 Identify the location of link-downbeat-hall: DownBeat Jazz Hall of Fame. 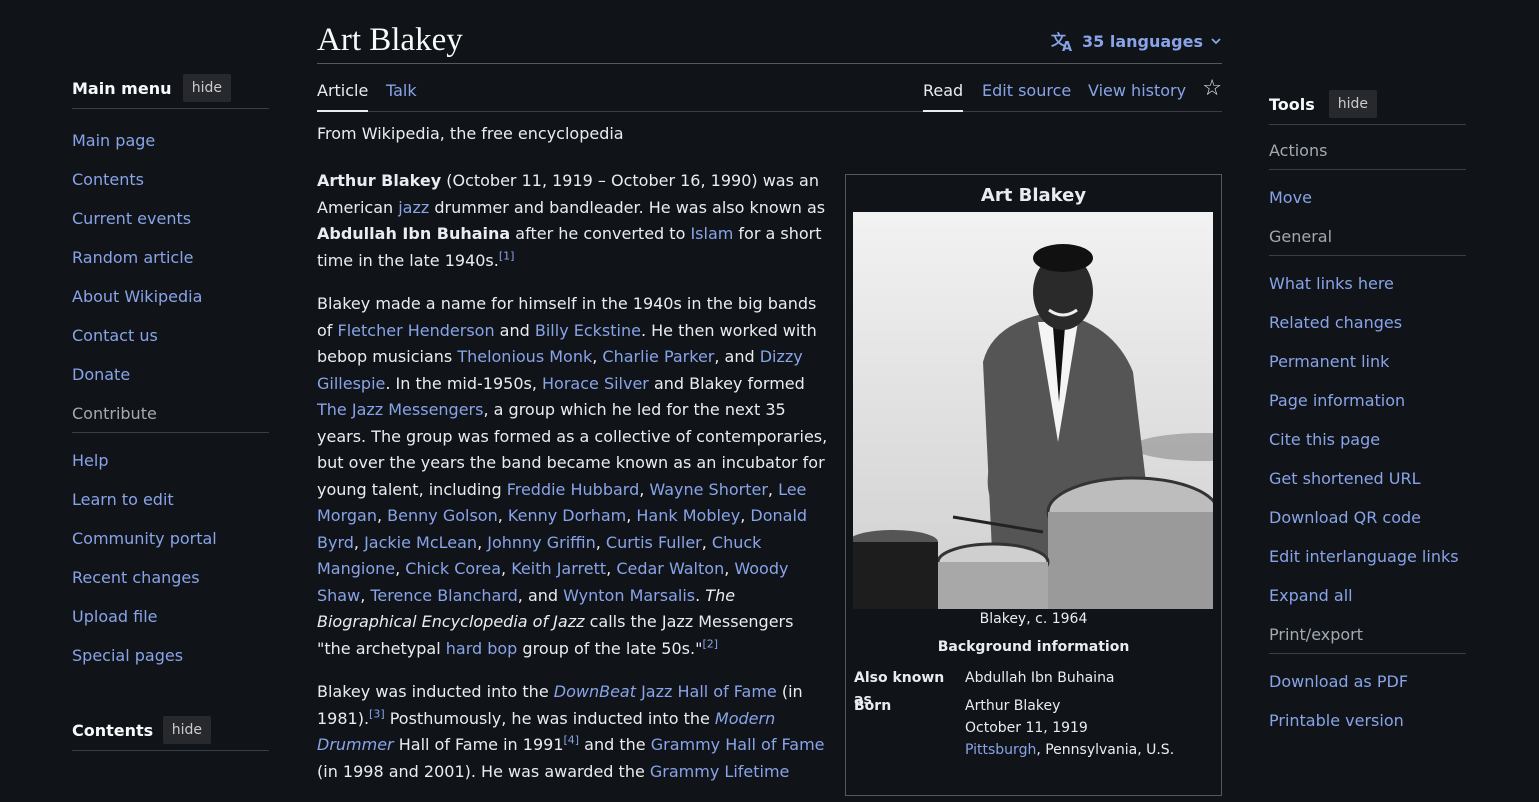
(665, 691).